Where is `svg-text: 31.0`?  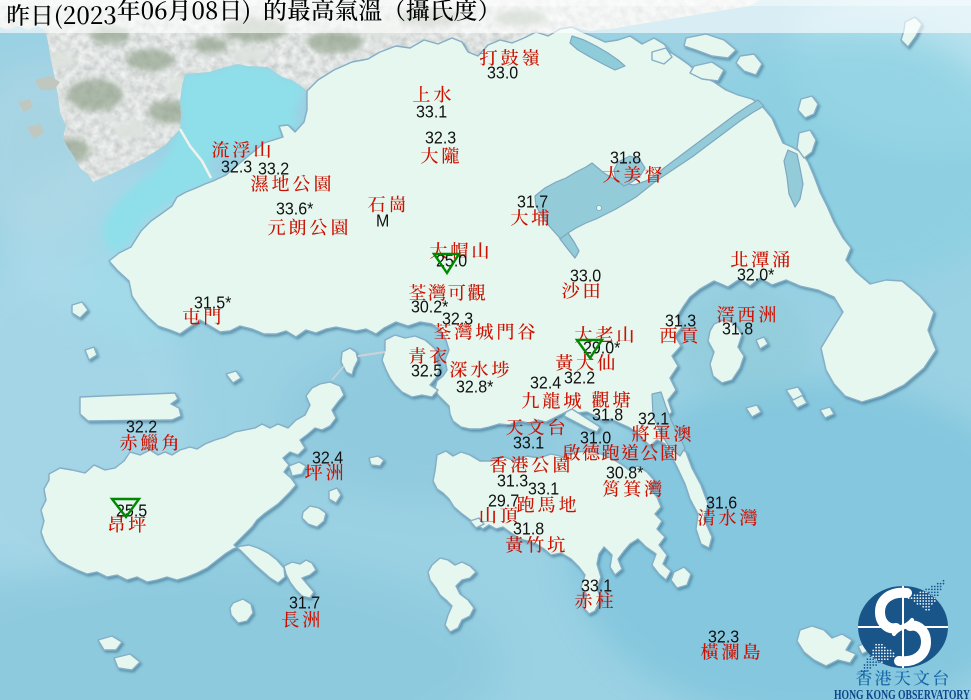
svg-text: 31.0 is located at coordinates (595, 438).